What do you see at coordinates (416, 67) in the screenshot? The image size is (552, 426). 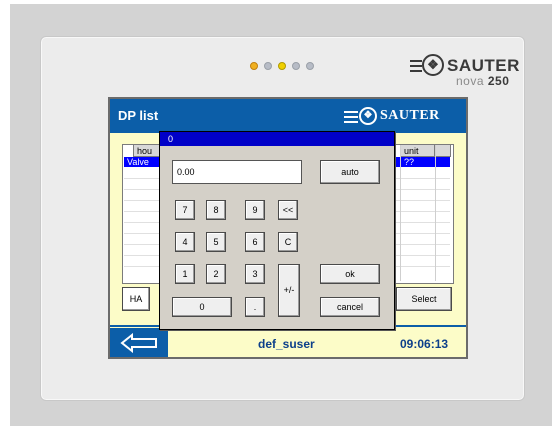 I see `brand-lines-icon` at bounding box center [416, 67].